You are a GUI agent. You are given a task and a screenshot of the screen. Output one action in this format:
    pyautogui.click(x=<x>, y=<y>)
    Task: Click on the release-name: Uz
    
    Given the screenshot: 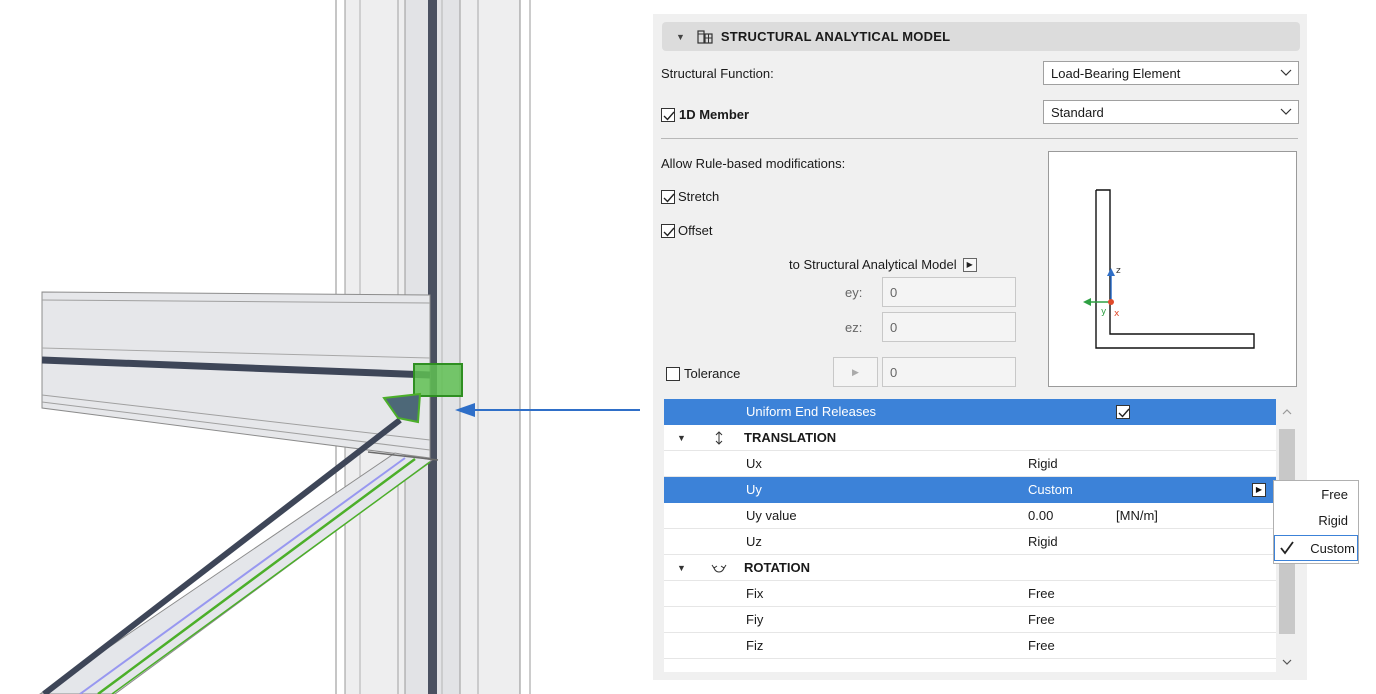 What is the action you would take?
    pyautogui.click(x=754, y=541)
    